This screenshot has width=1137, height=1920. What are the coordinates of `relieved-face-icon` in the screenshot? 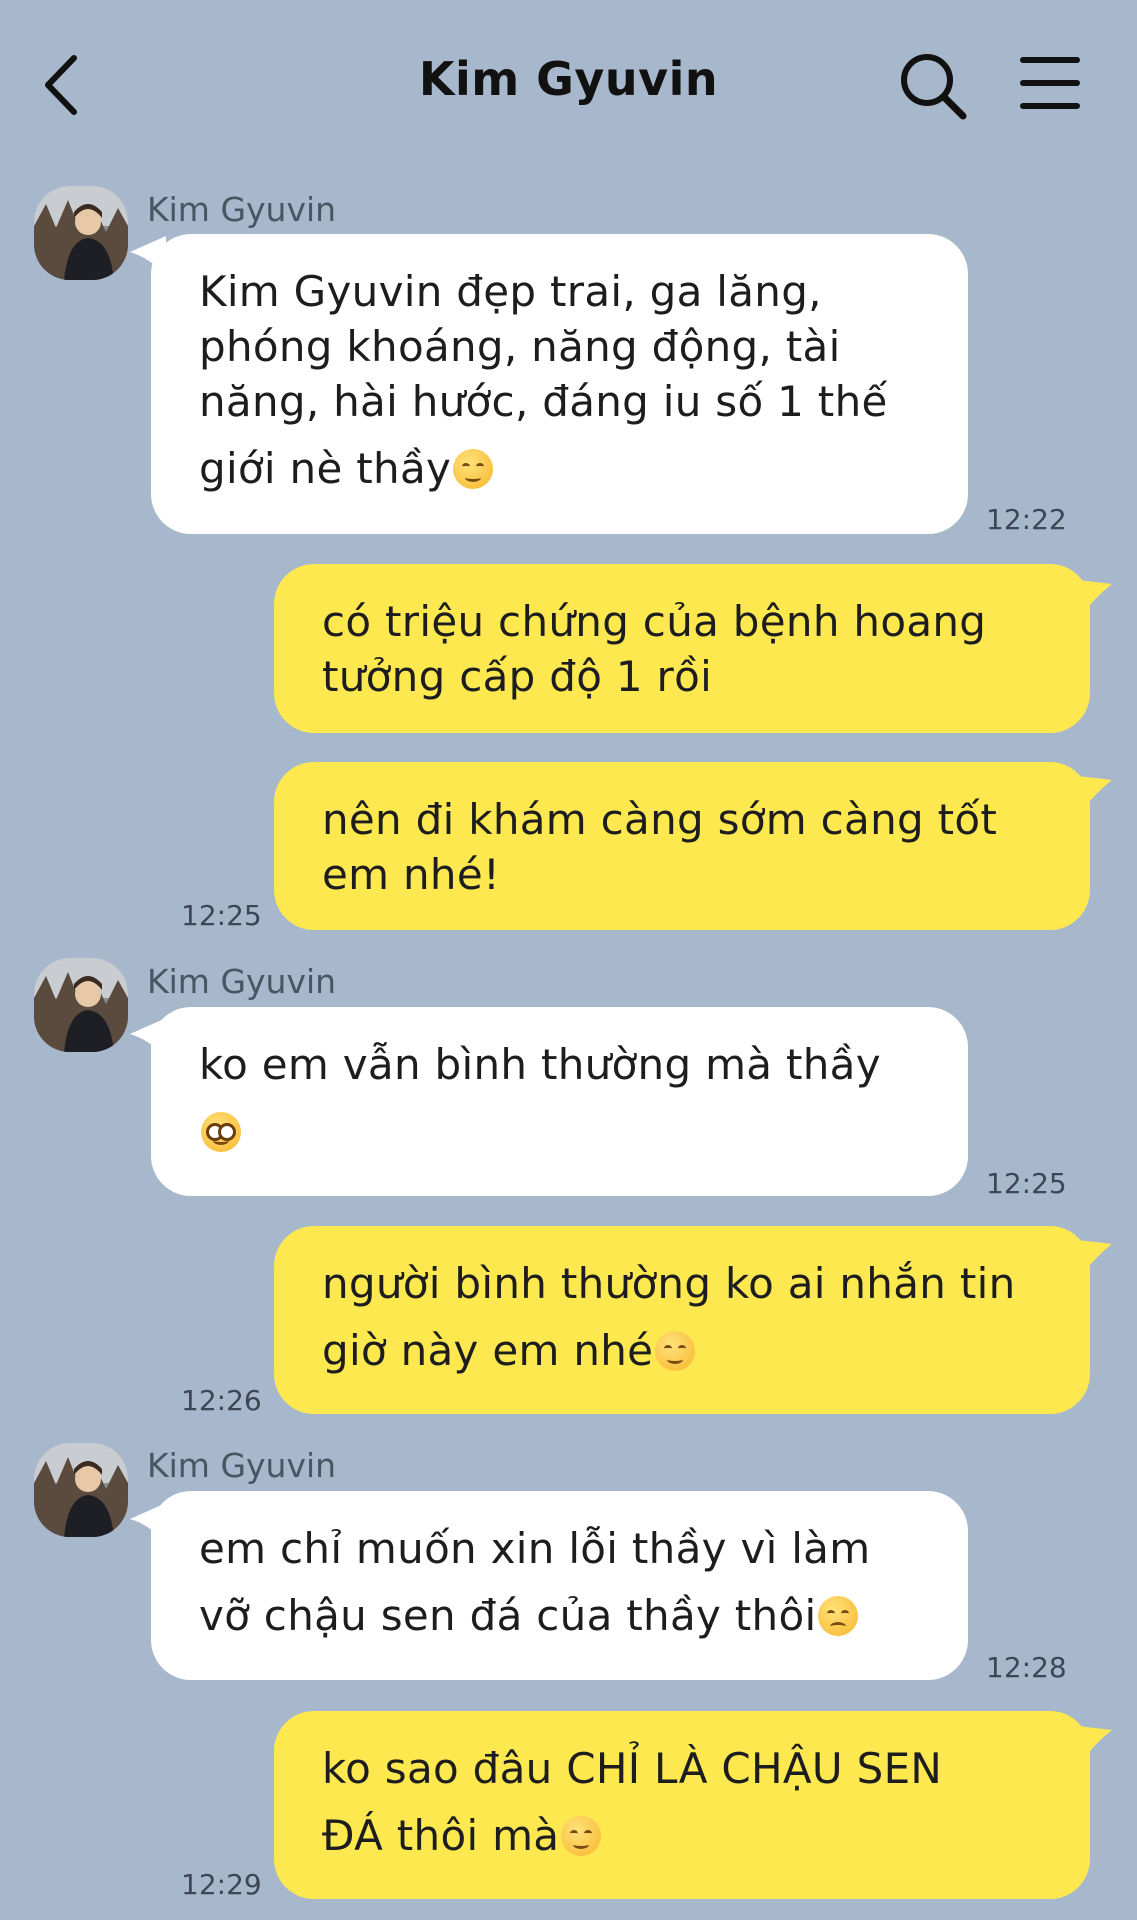 It's located at (581, 1836).